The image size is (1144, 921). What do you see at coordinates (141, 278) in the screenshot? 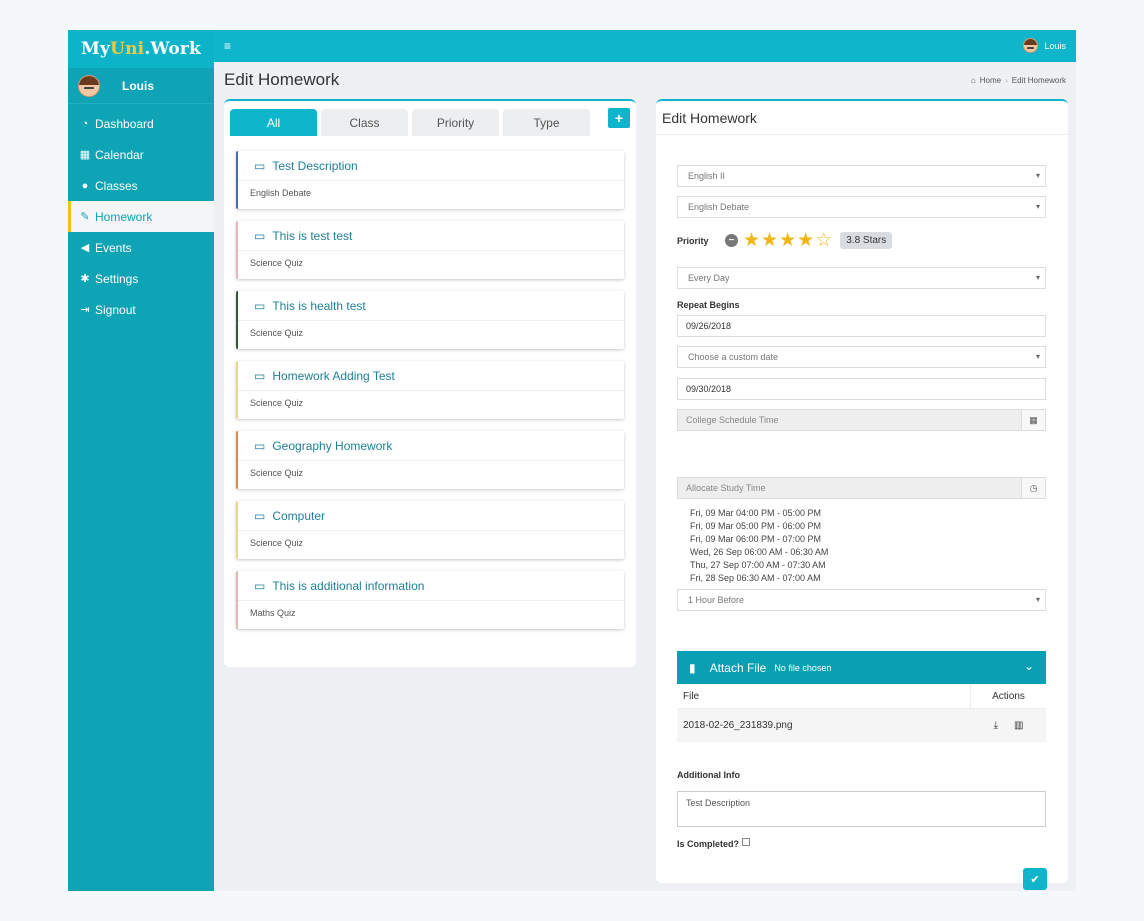
I see `sidebar-item-settings: ✱ Settings` at bounding box center [141, 278].